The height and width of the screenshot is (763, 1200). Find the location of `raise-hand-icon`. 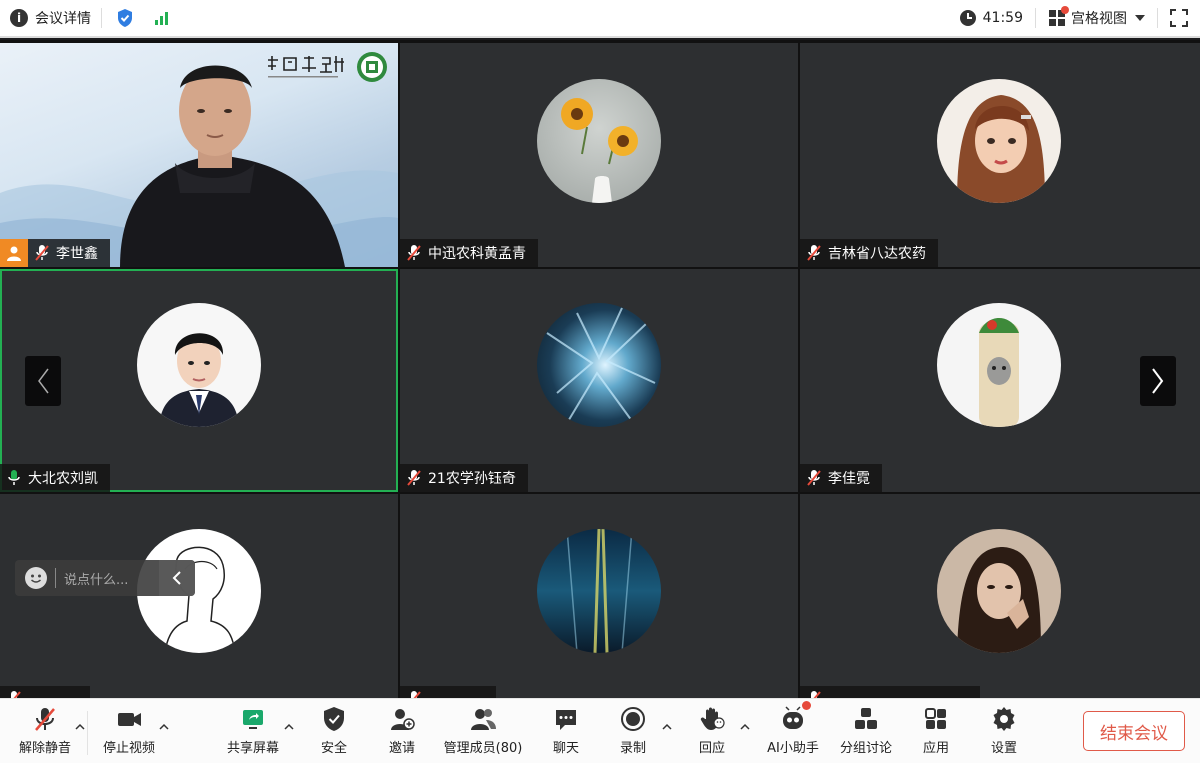

raise-hand-icon is located at coordinates (712, 718).